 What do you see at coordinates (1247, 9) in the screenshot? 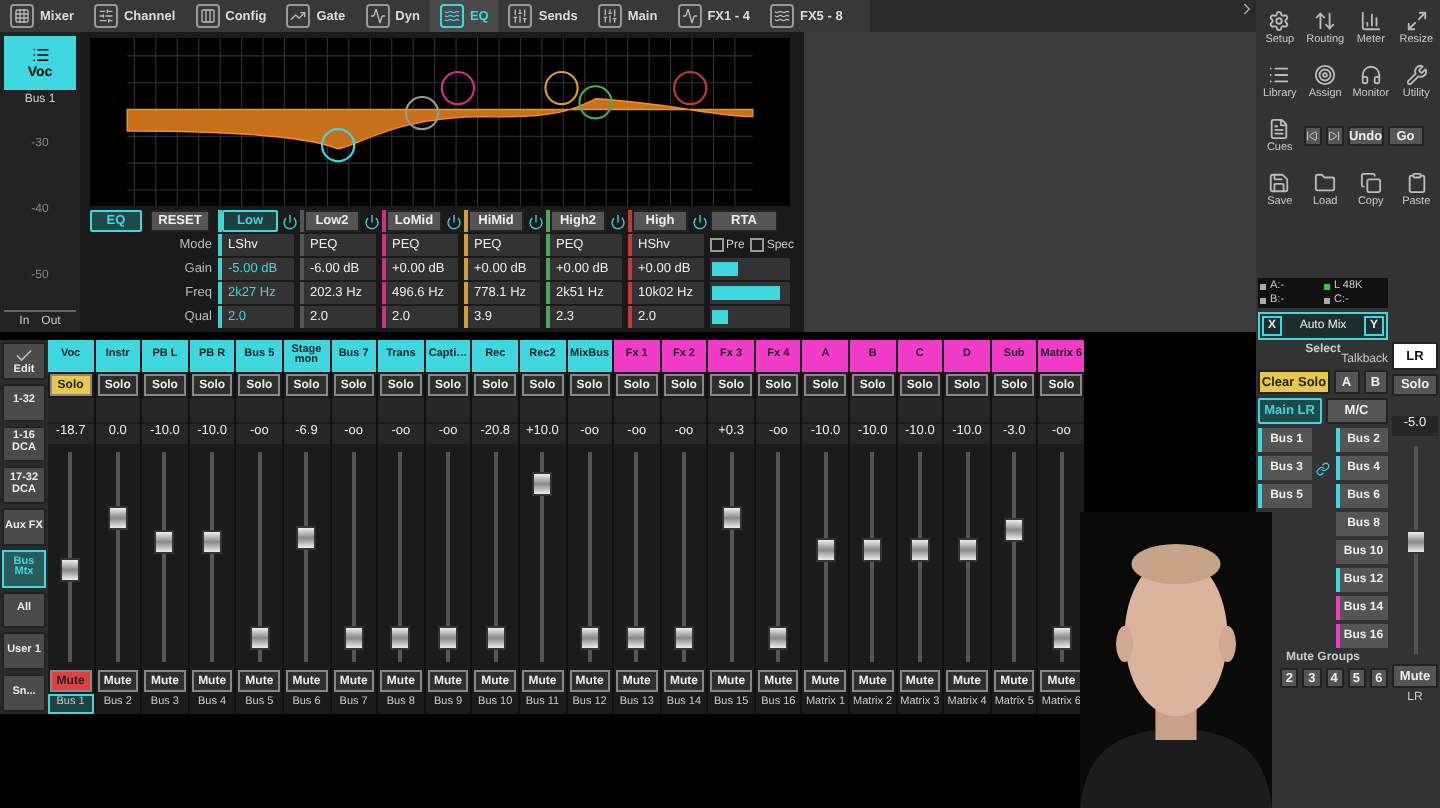
I see `chevron-right-icon` at bounding box center [1247, 9].